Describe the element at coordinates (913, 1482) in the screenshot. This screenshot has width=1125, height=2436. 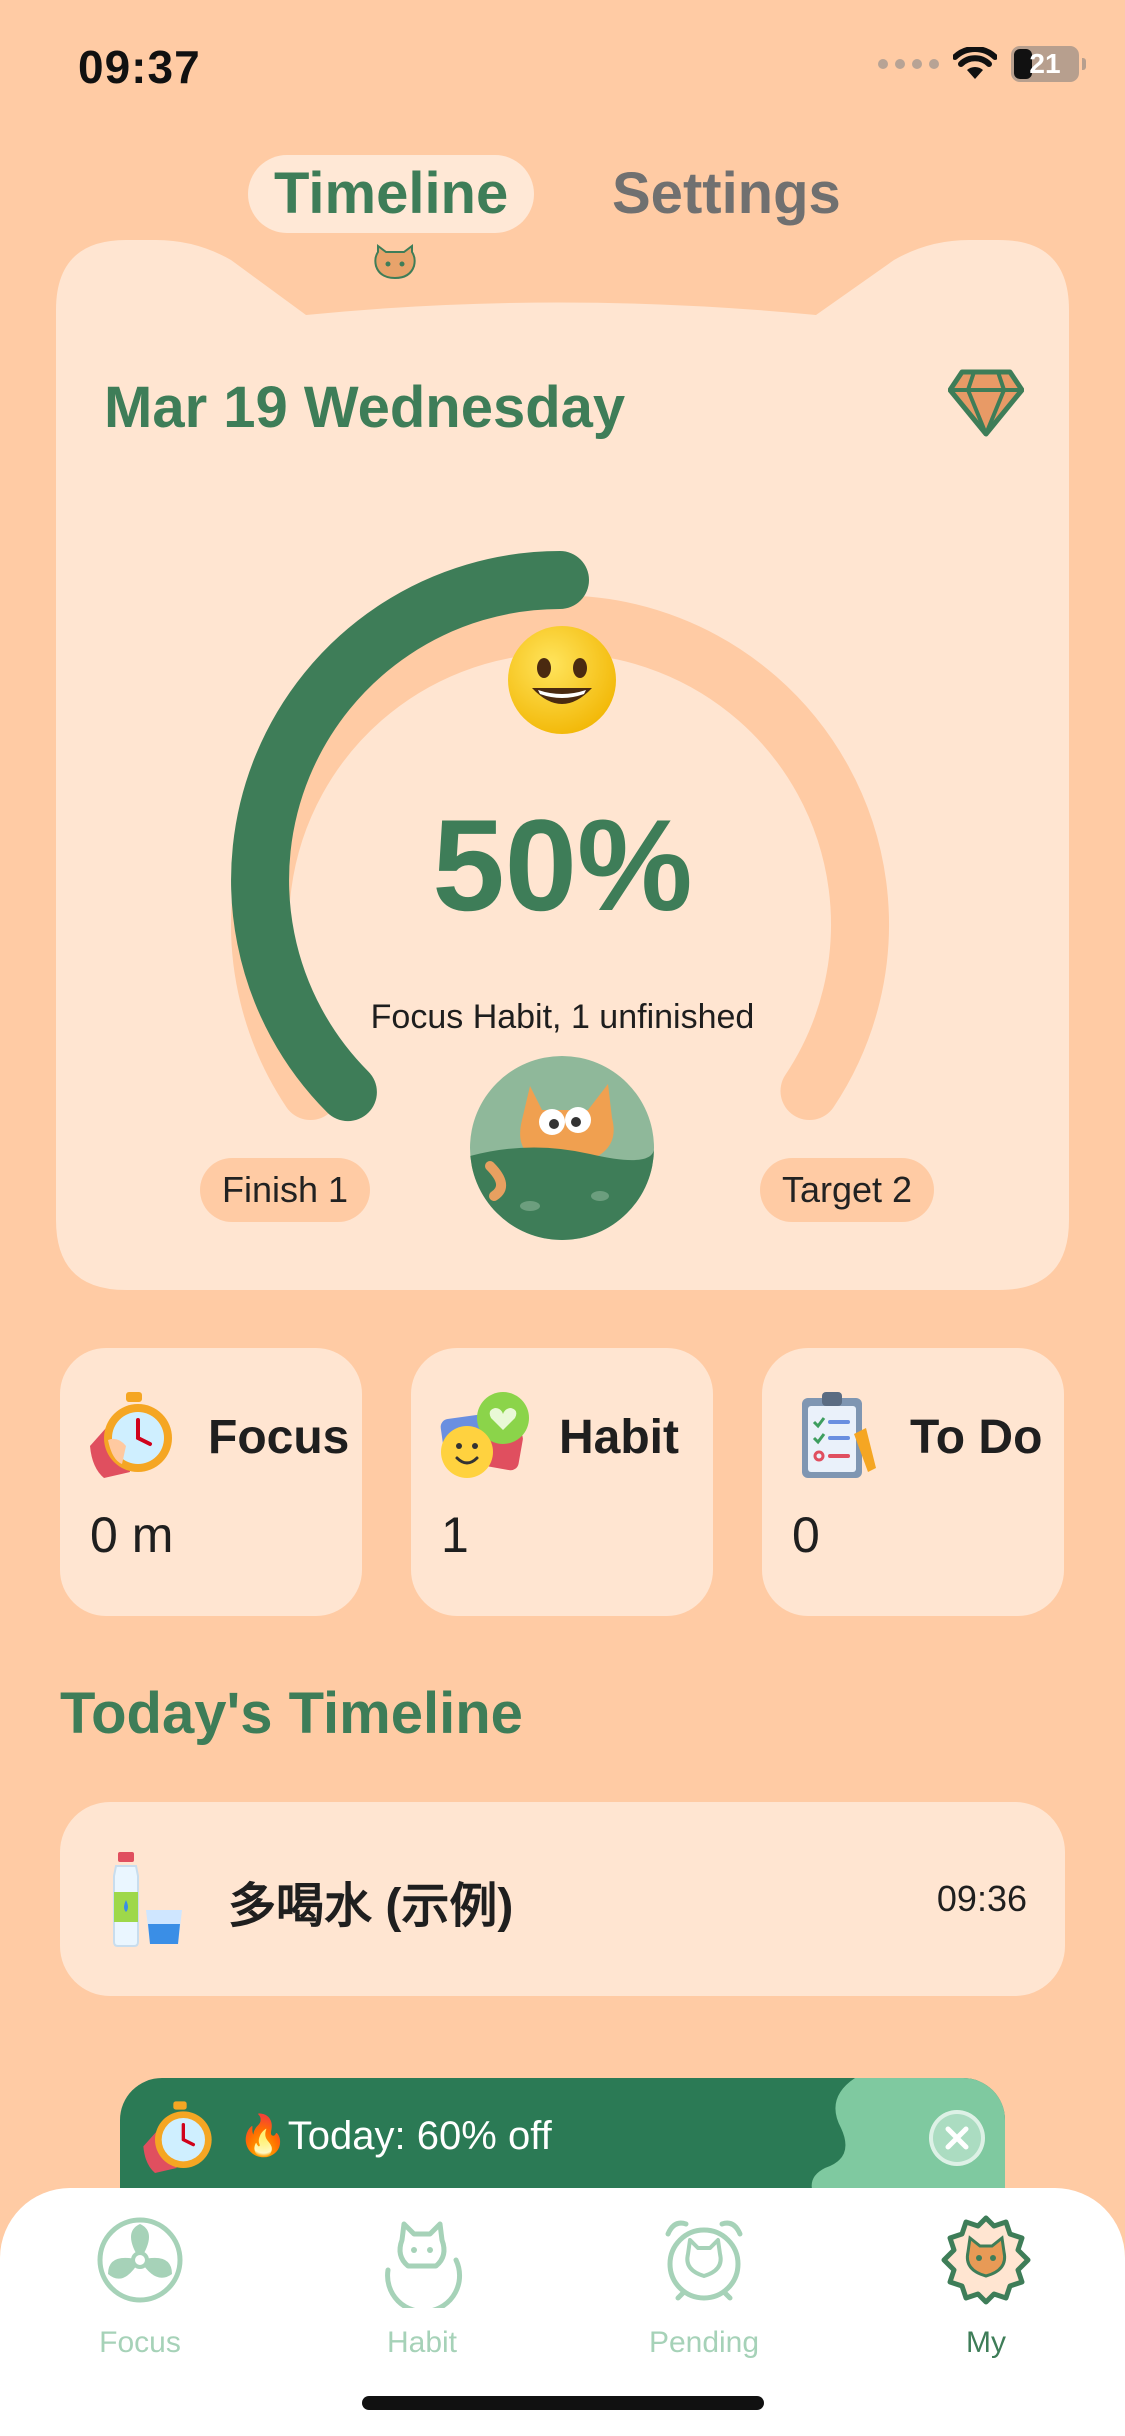
I see `stat-card-todo: To Do 0` at that location.